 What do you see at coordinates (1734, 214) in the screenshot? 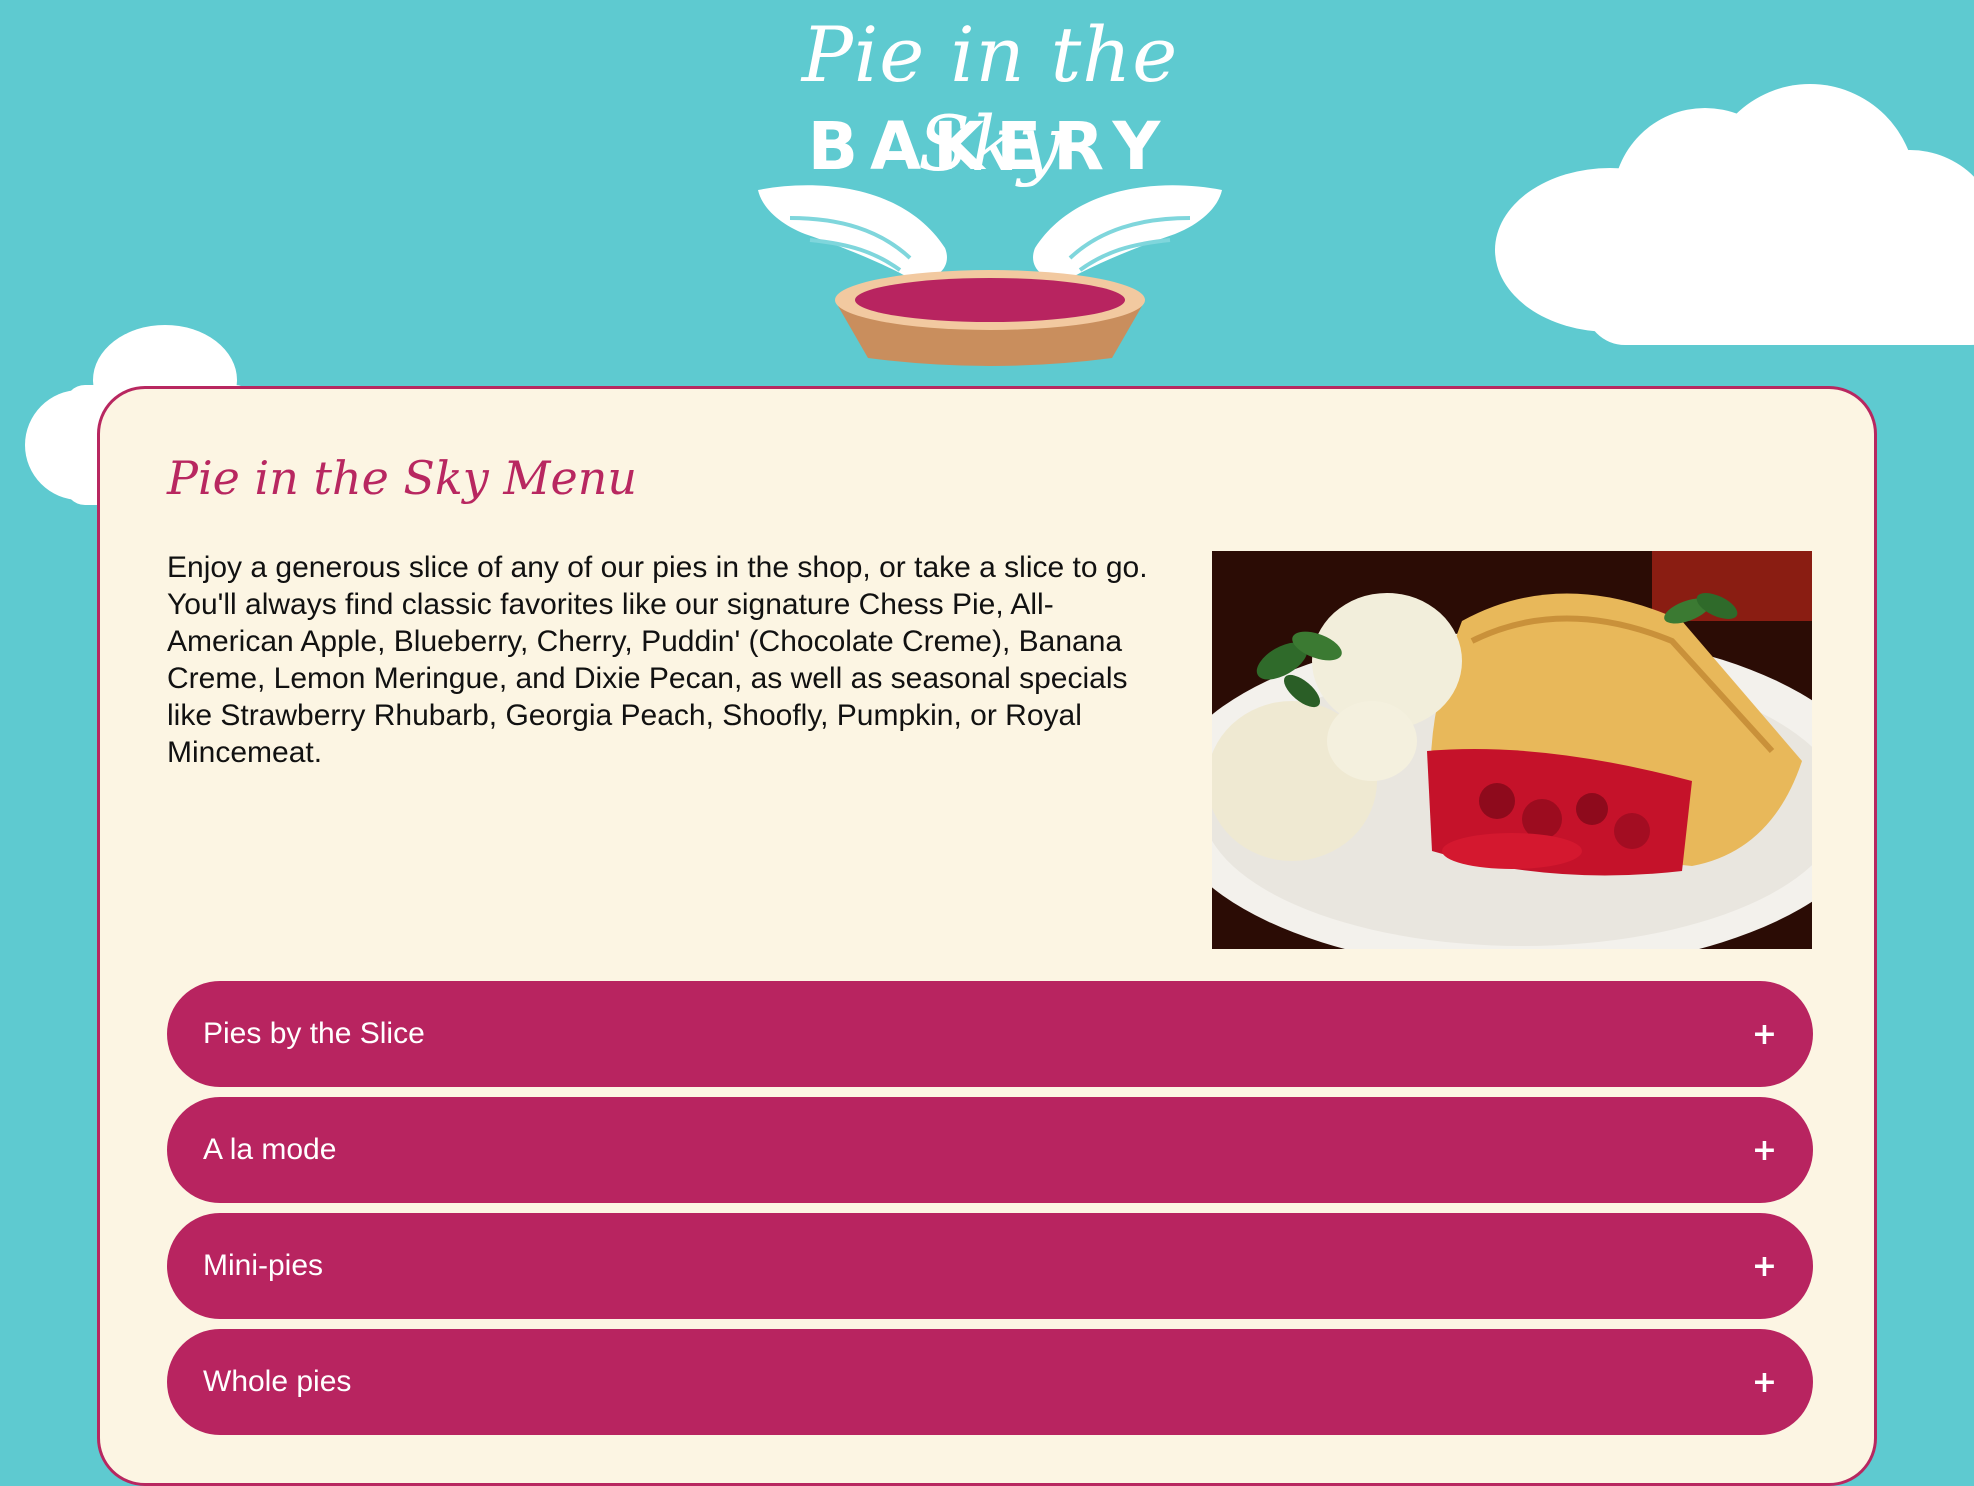
I see `cloud-decoration` at bounding box center [1734, 214].